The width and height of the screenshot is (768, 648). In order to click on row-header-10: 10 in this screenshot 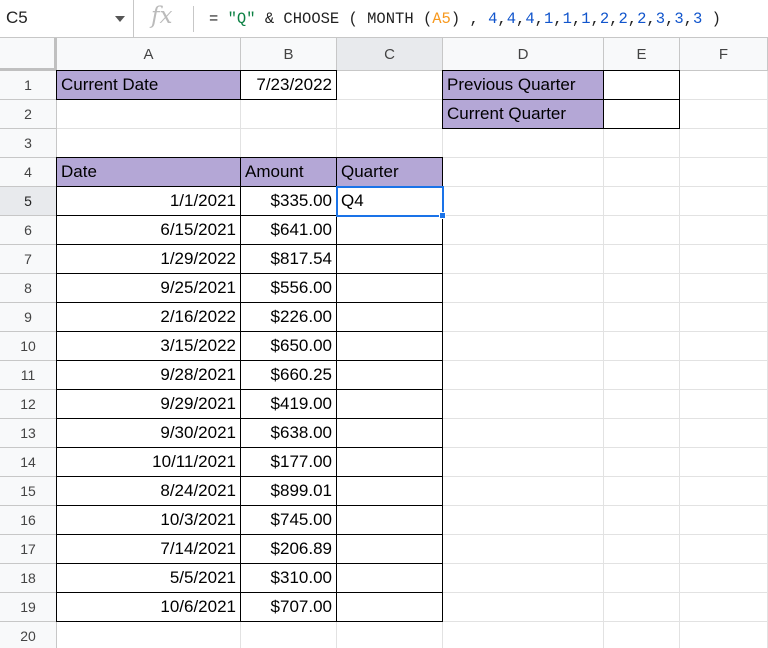, I will do `click(28, 346)`.